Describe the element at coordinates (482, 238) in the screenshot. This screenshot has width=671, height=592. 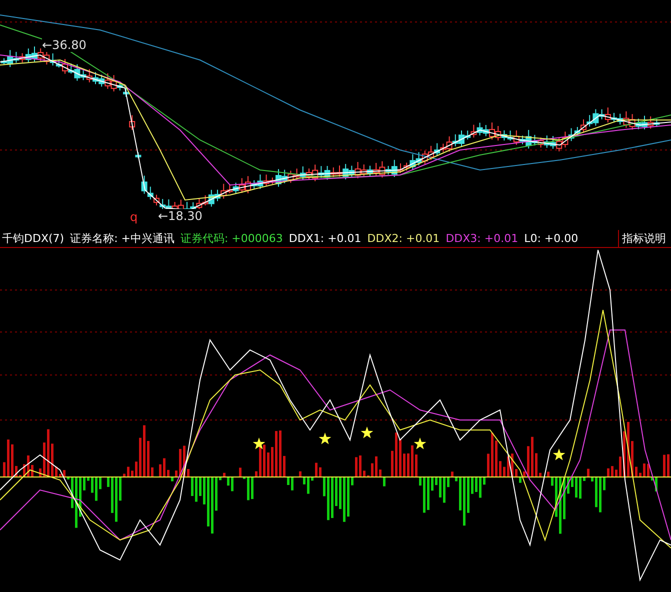
I see `legend-item: DDX3: +0.01` at that location.